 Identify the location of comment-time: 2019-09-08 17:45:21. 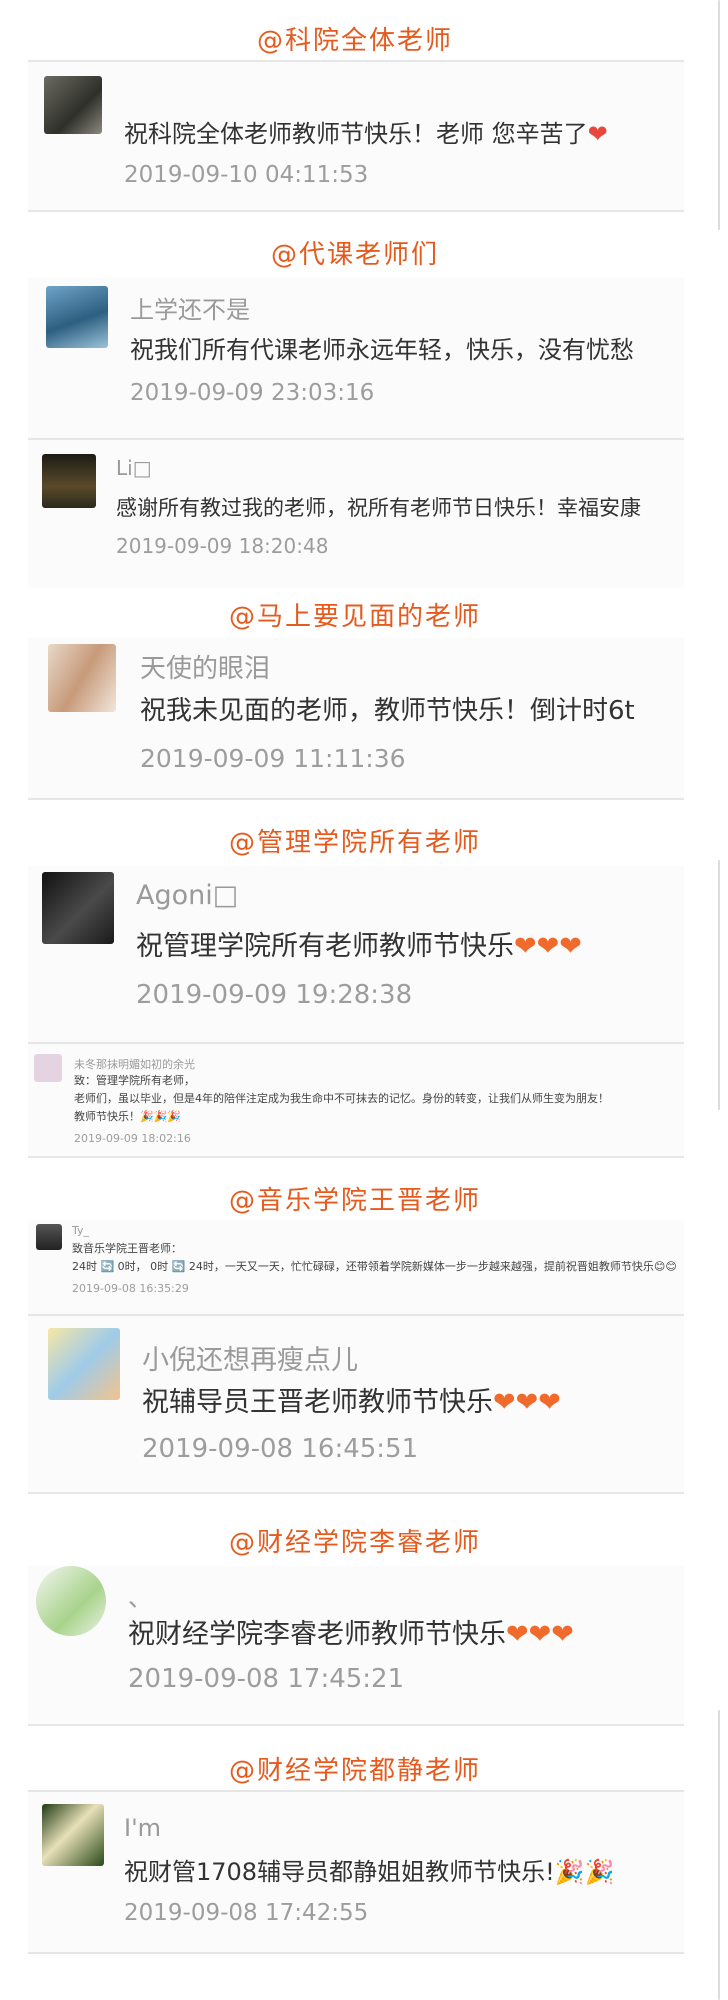
(266, 1679).